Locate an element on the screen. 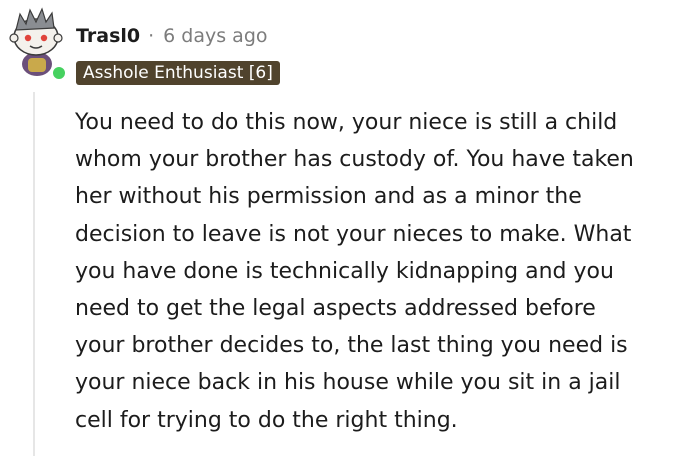 The width and height of the screenshot is (700, 456). comment-timestamp: 6 days ago is located at coordinates (215, 36).